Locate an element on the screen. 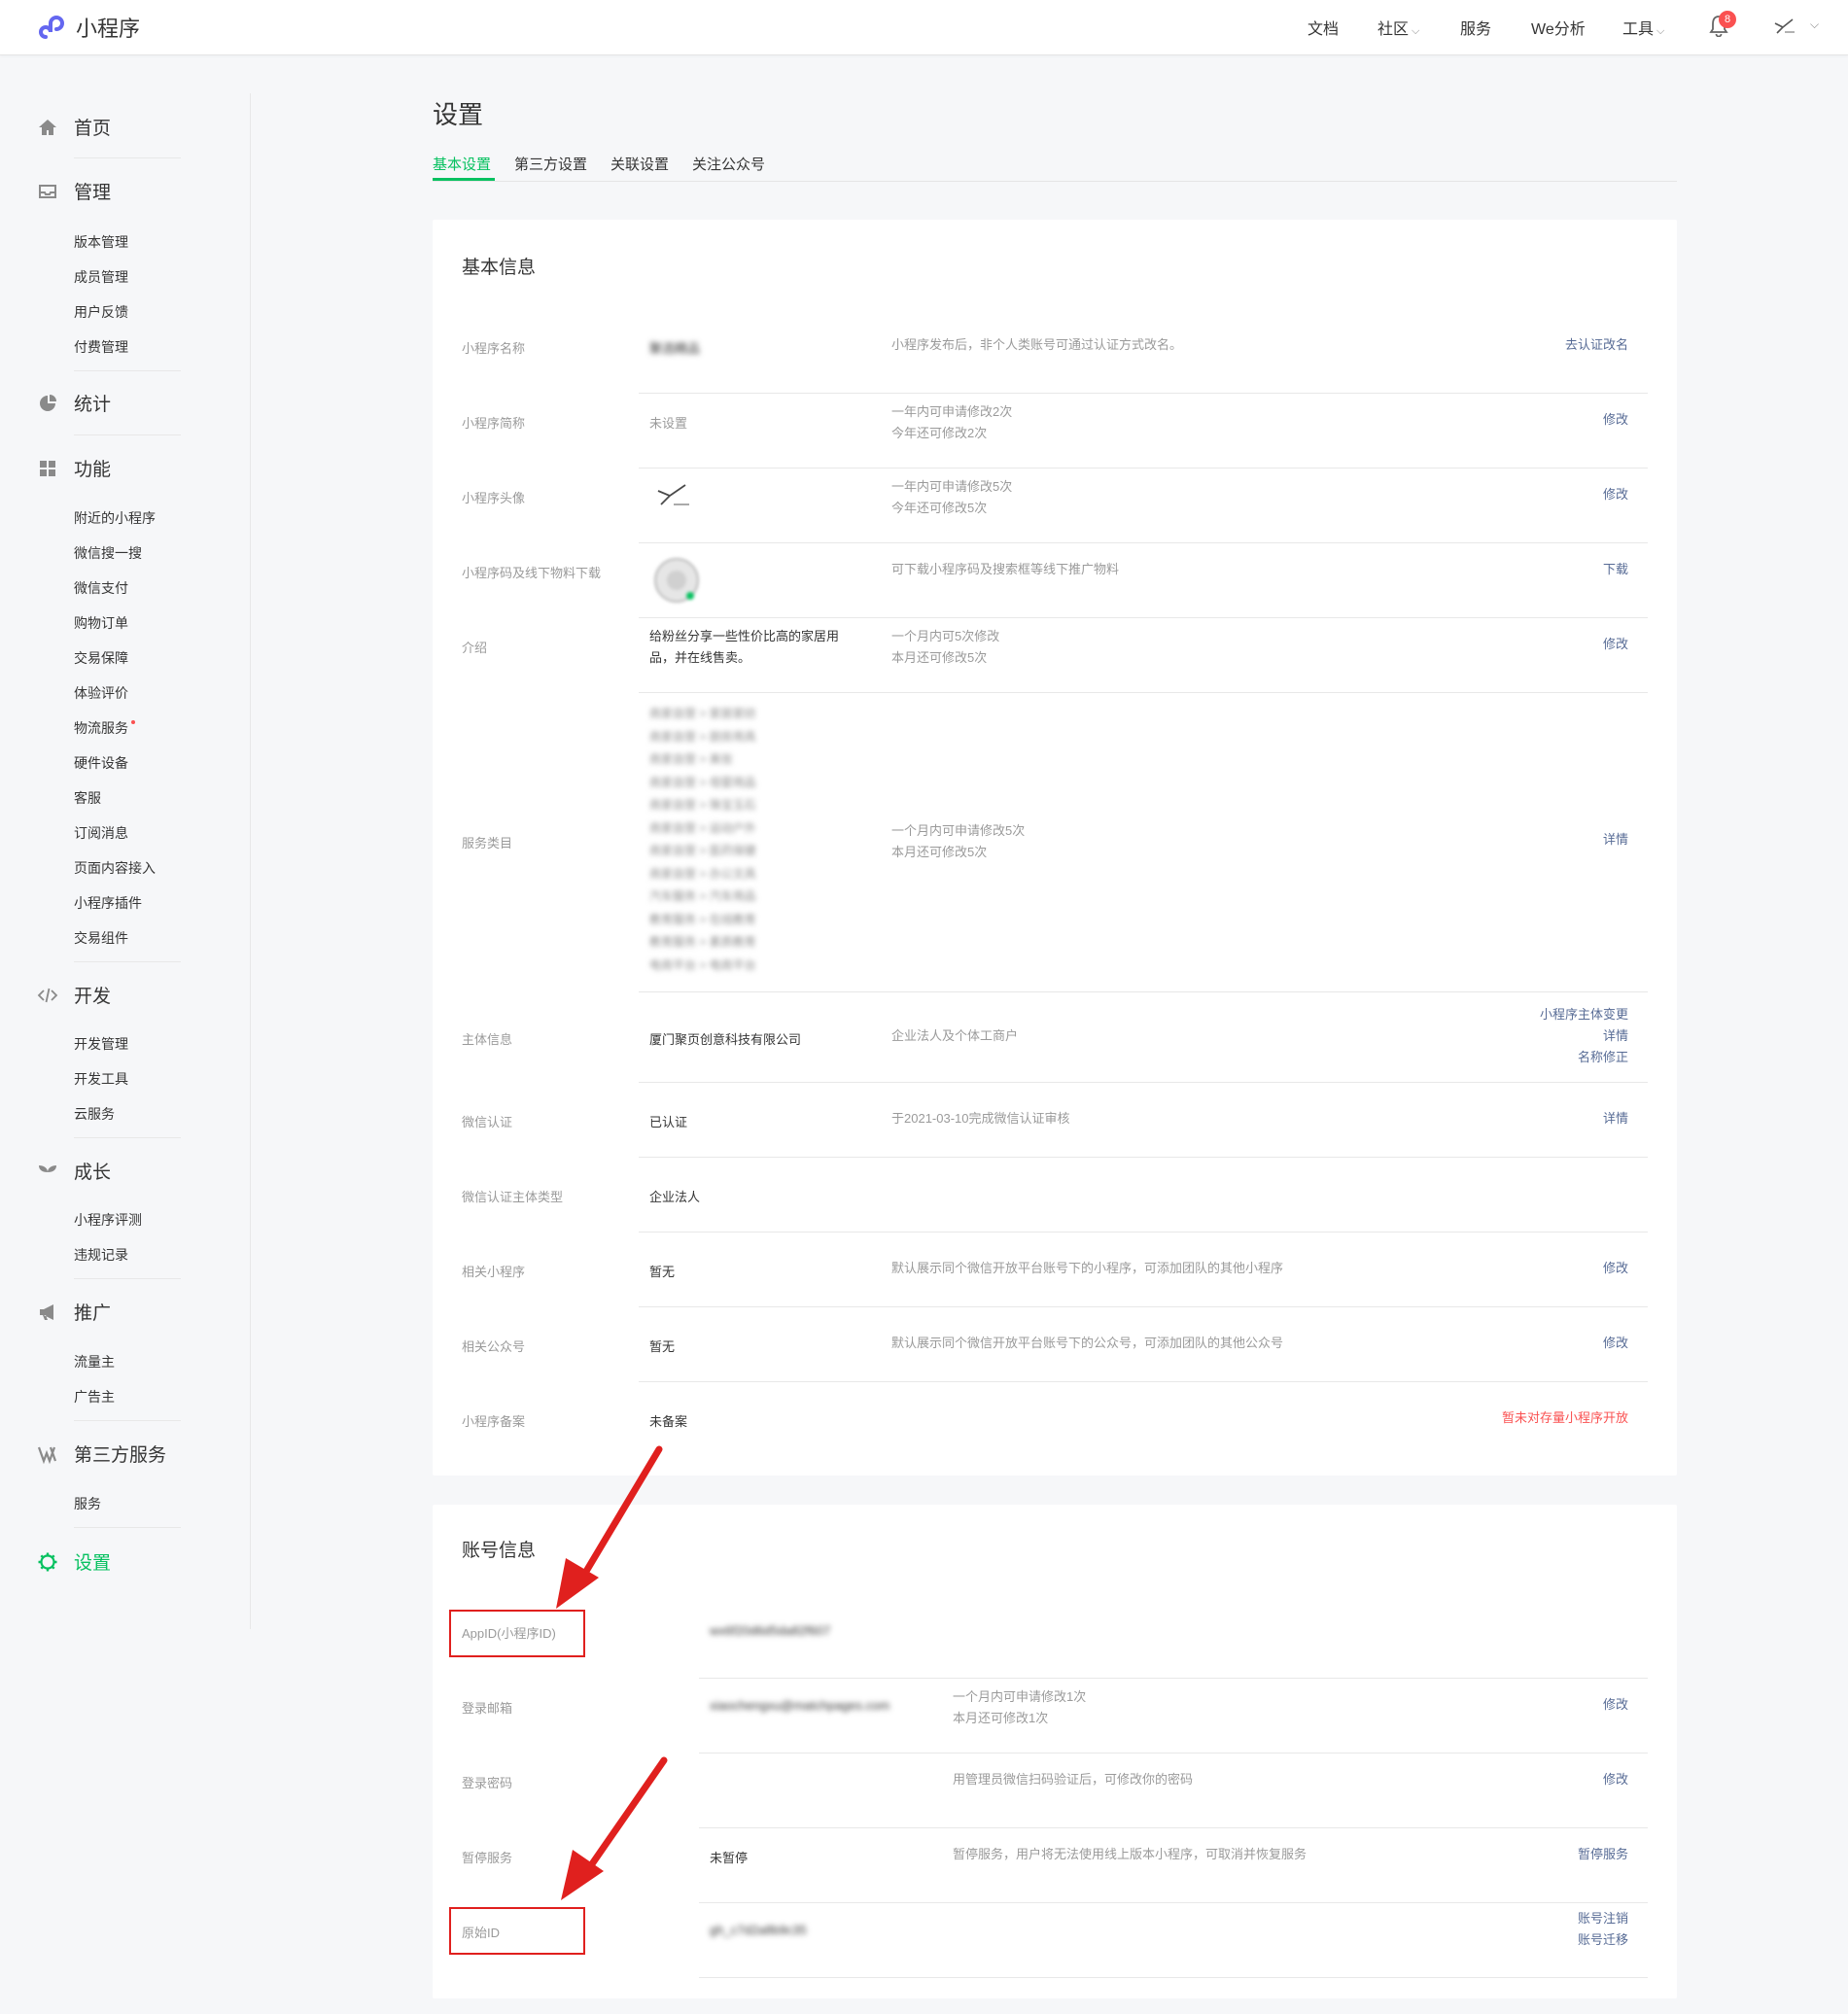 The height and width of the screenshot is (2014, 1848). tab-third-party-settings: 第三方设置 is located at coordinates (550, 164).